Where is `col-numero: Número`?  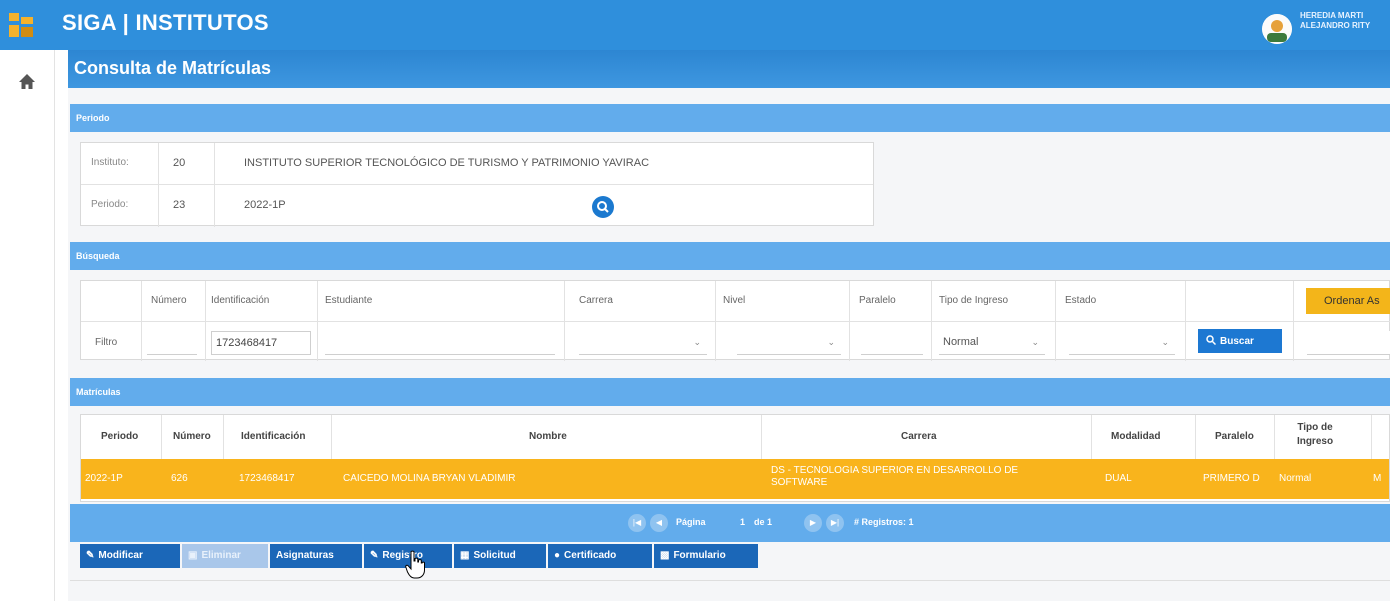
col-numero: Número is located at coordinates (192, 436).